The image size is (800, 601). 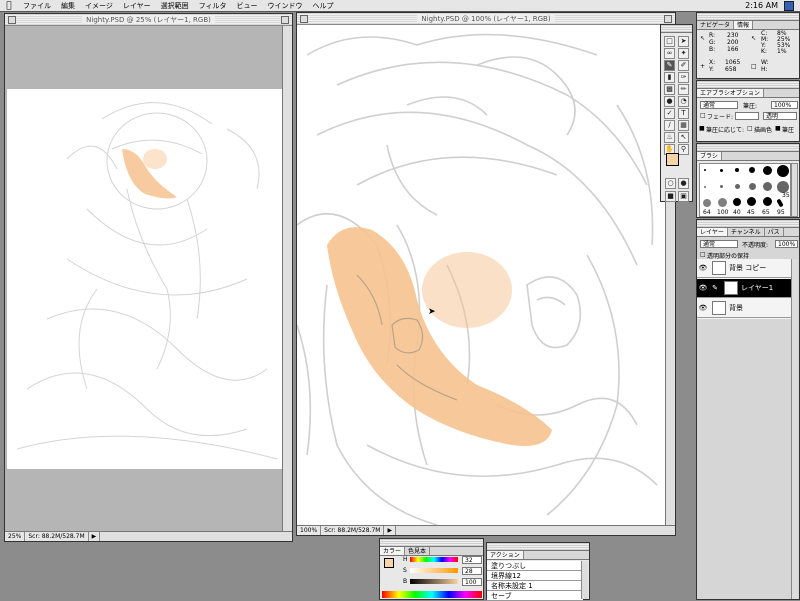 I want to click on fade-steps-field, so click(x=747, y=116).